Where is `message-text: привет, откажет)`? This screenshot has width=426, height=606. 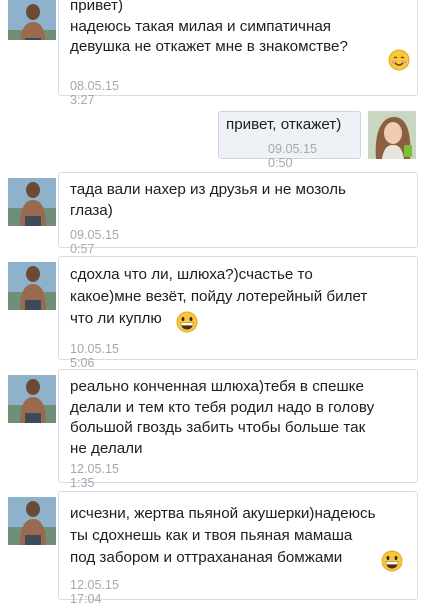 message-text: привет, откажет) is located at coordinates (284, 124).